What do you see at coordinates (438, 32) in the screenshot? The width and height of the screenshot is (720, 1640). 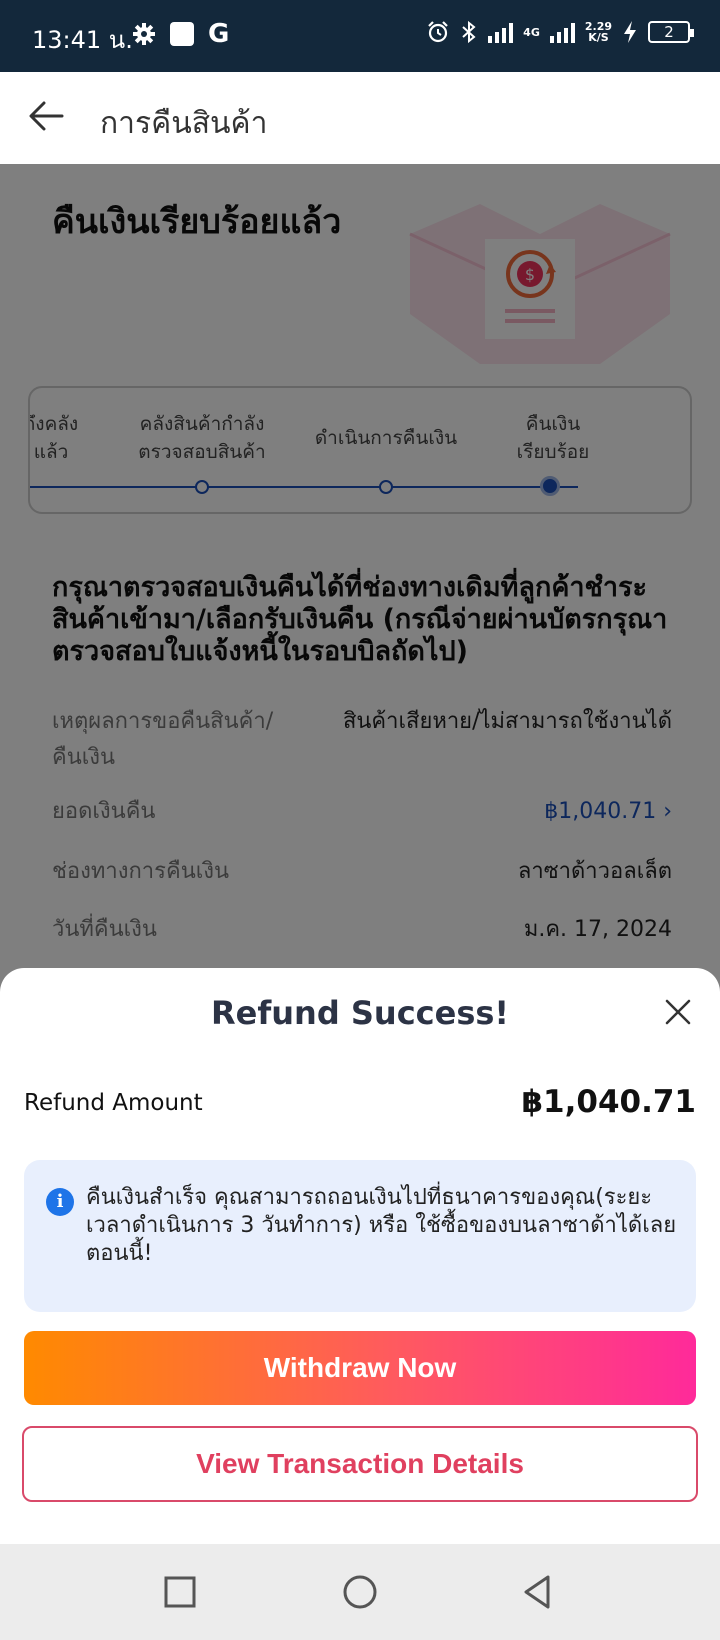 I see `alarm-icon` at bounding box center [438, 32].